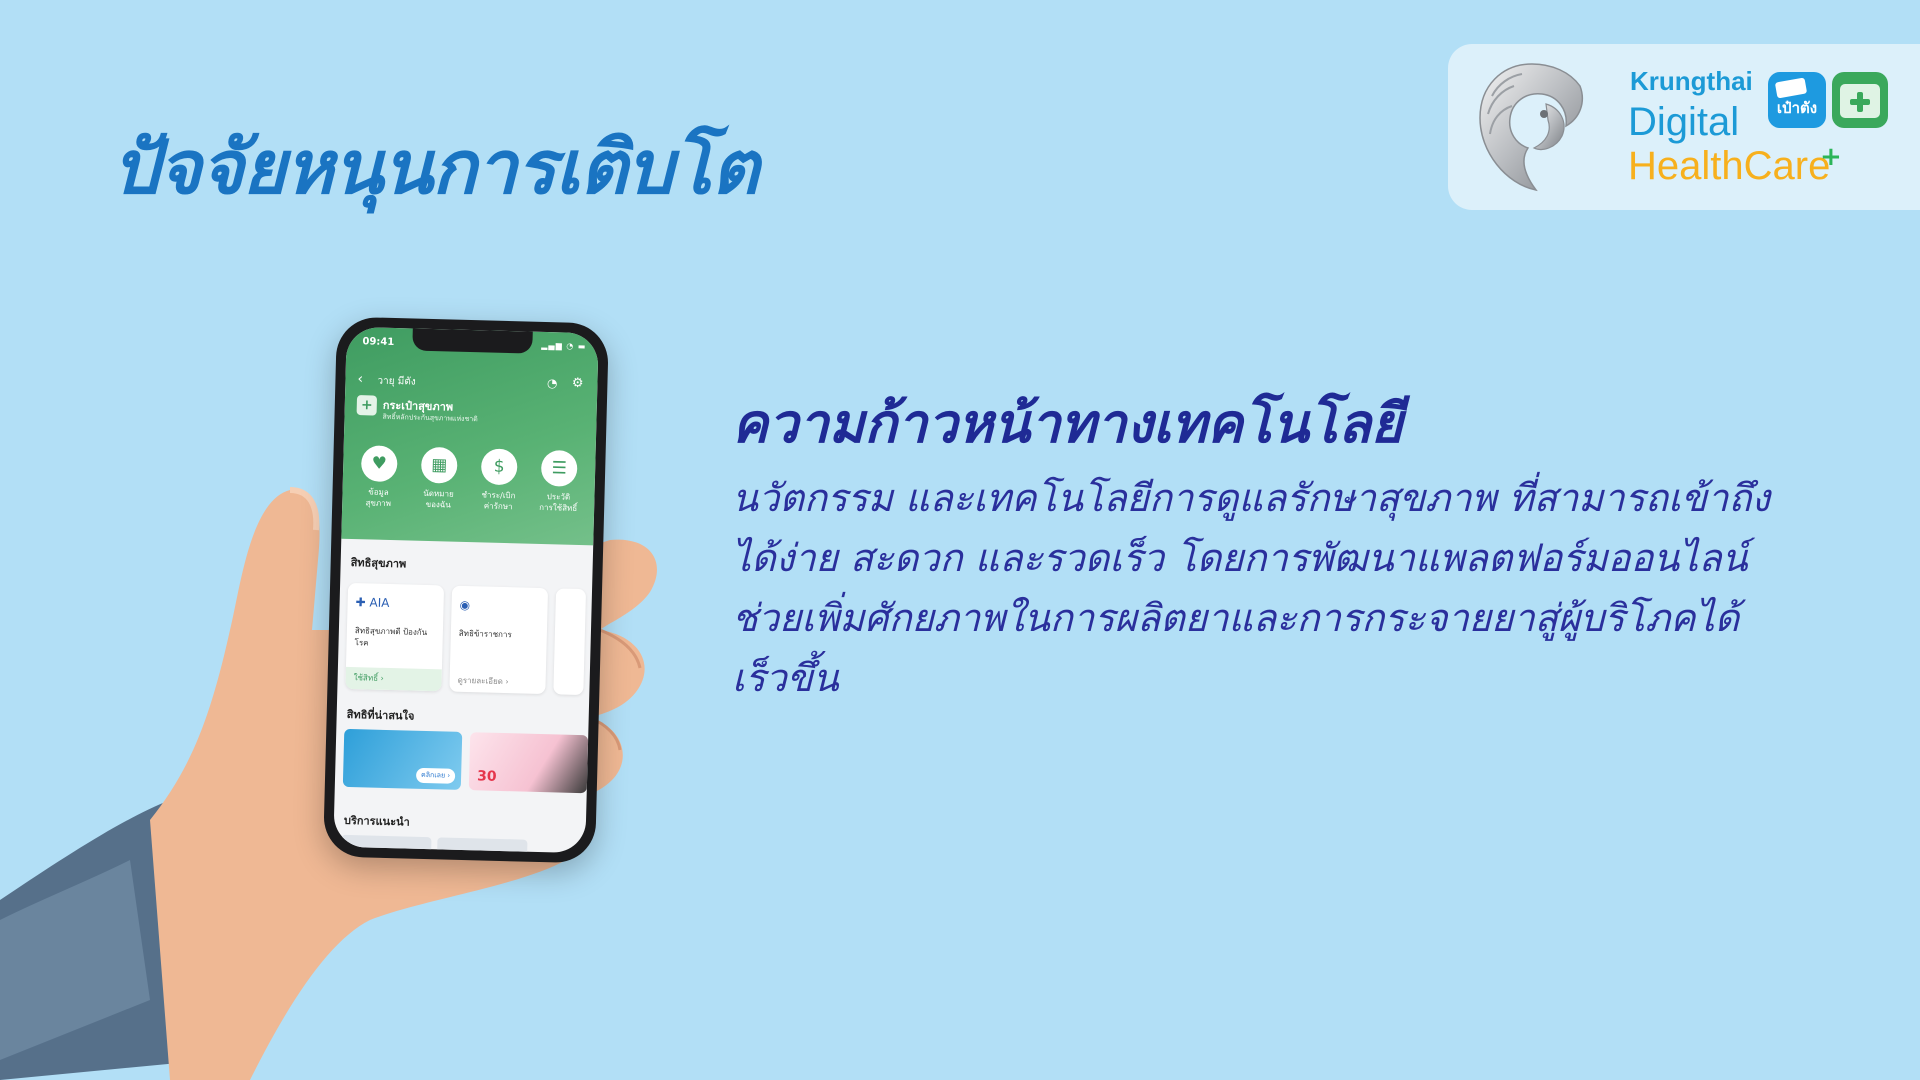  I want to click on quick-action-history: ☰ ประวัติ การใช้สิทธิ์, so click(559, 481).